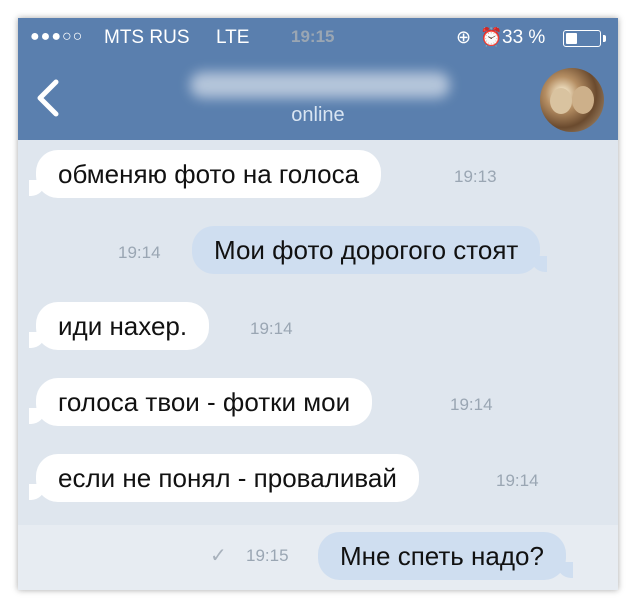 The image size is (639, 608). What do you see at coordinates (57, 36) in the screenshot?
I see `signal-strength-icon: ●●●○○` at bounding box center [57, 36].